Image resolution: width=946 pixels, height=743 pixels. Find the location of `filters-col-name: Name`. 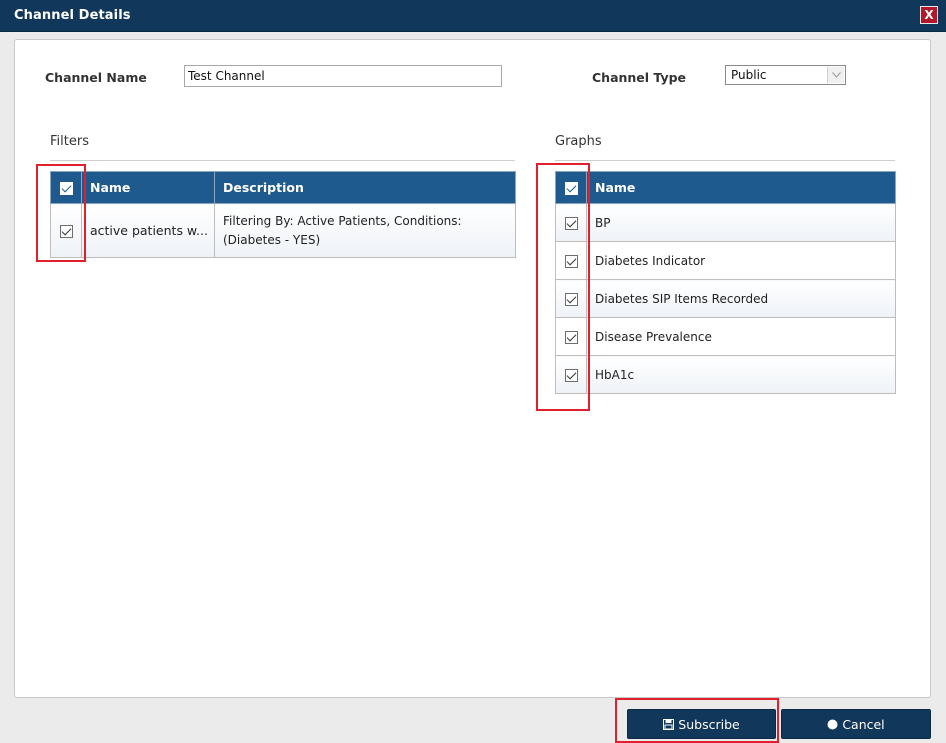

filters-col-name: Name is located at coordinates (148, 187).